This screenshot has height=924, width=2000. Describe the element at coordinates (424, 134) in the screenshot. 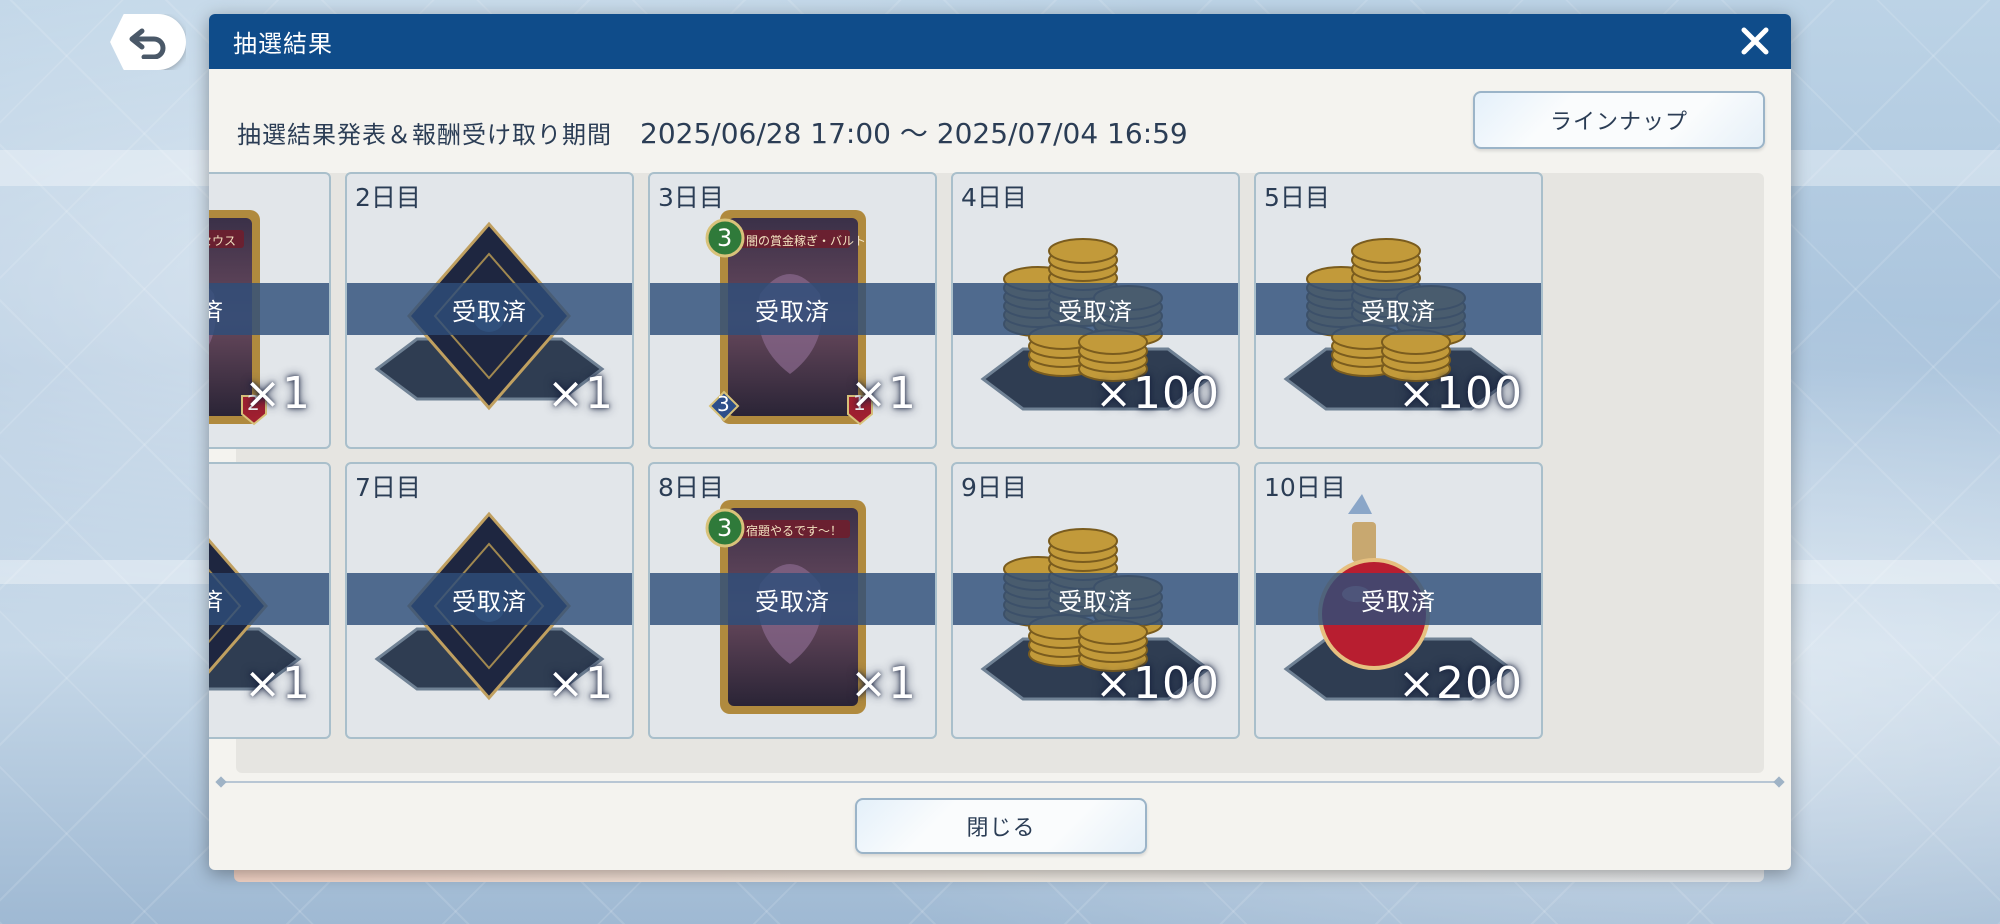

I see `period-label: 抽選結果発表＆報酬受け取り期間` at that location.